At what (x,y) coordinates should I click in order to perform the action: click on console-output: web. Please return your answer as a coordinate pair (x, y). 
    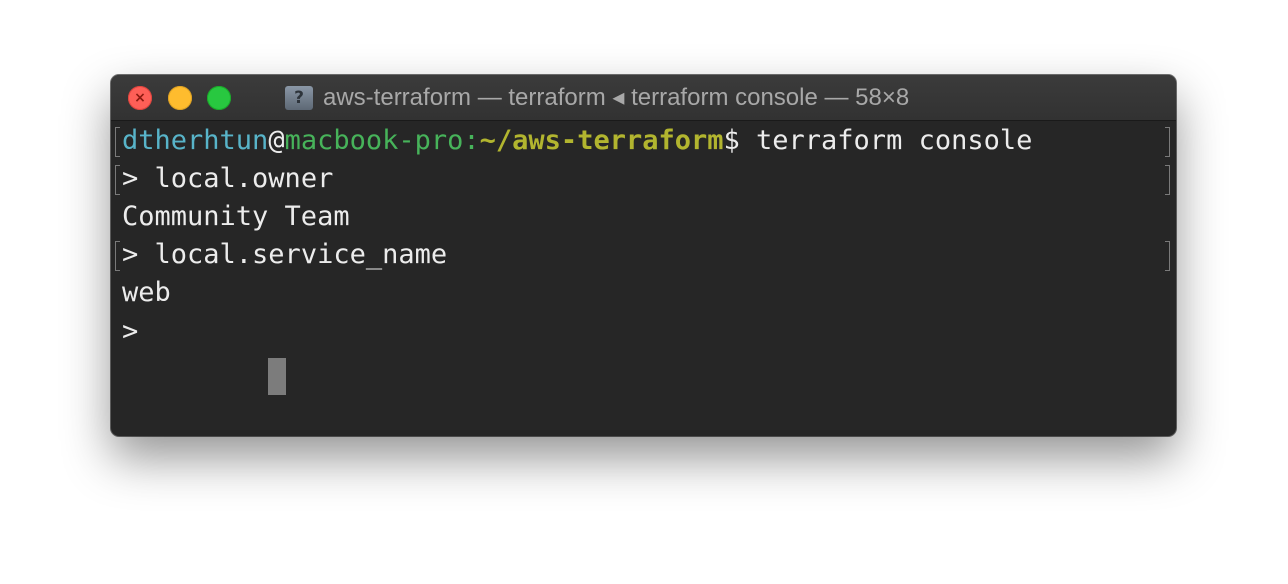
    Looking at the image, I should click on (146, 292).